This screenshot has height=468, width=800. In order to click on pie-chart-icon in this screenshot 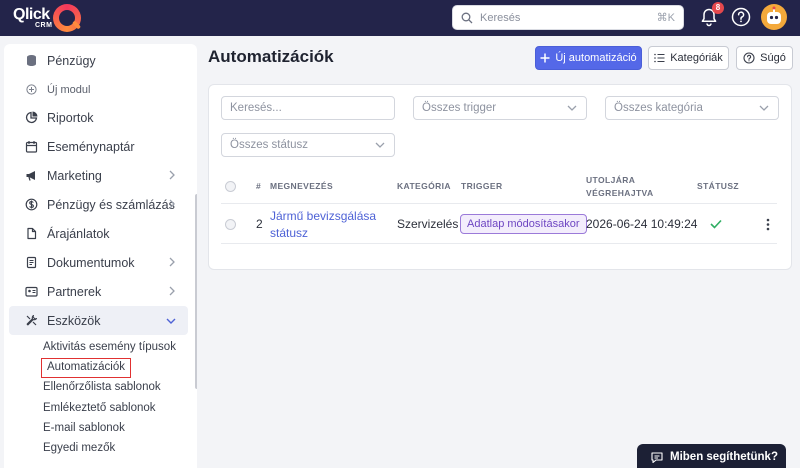, I will do `click(31, 118)`.